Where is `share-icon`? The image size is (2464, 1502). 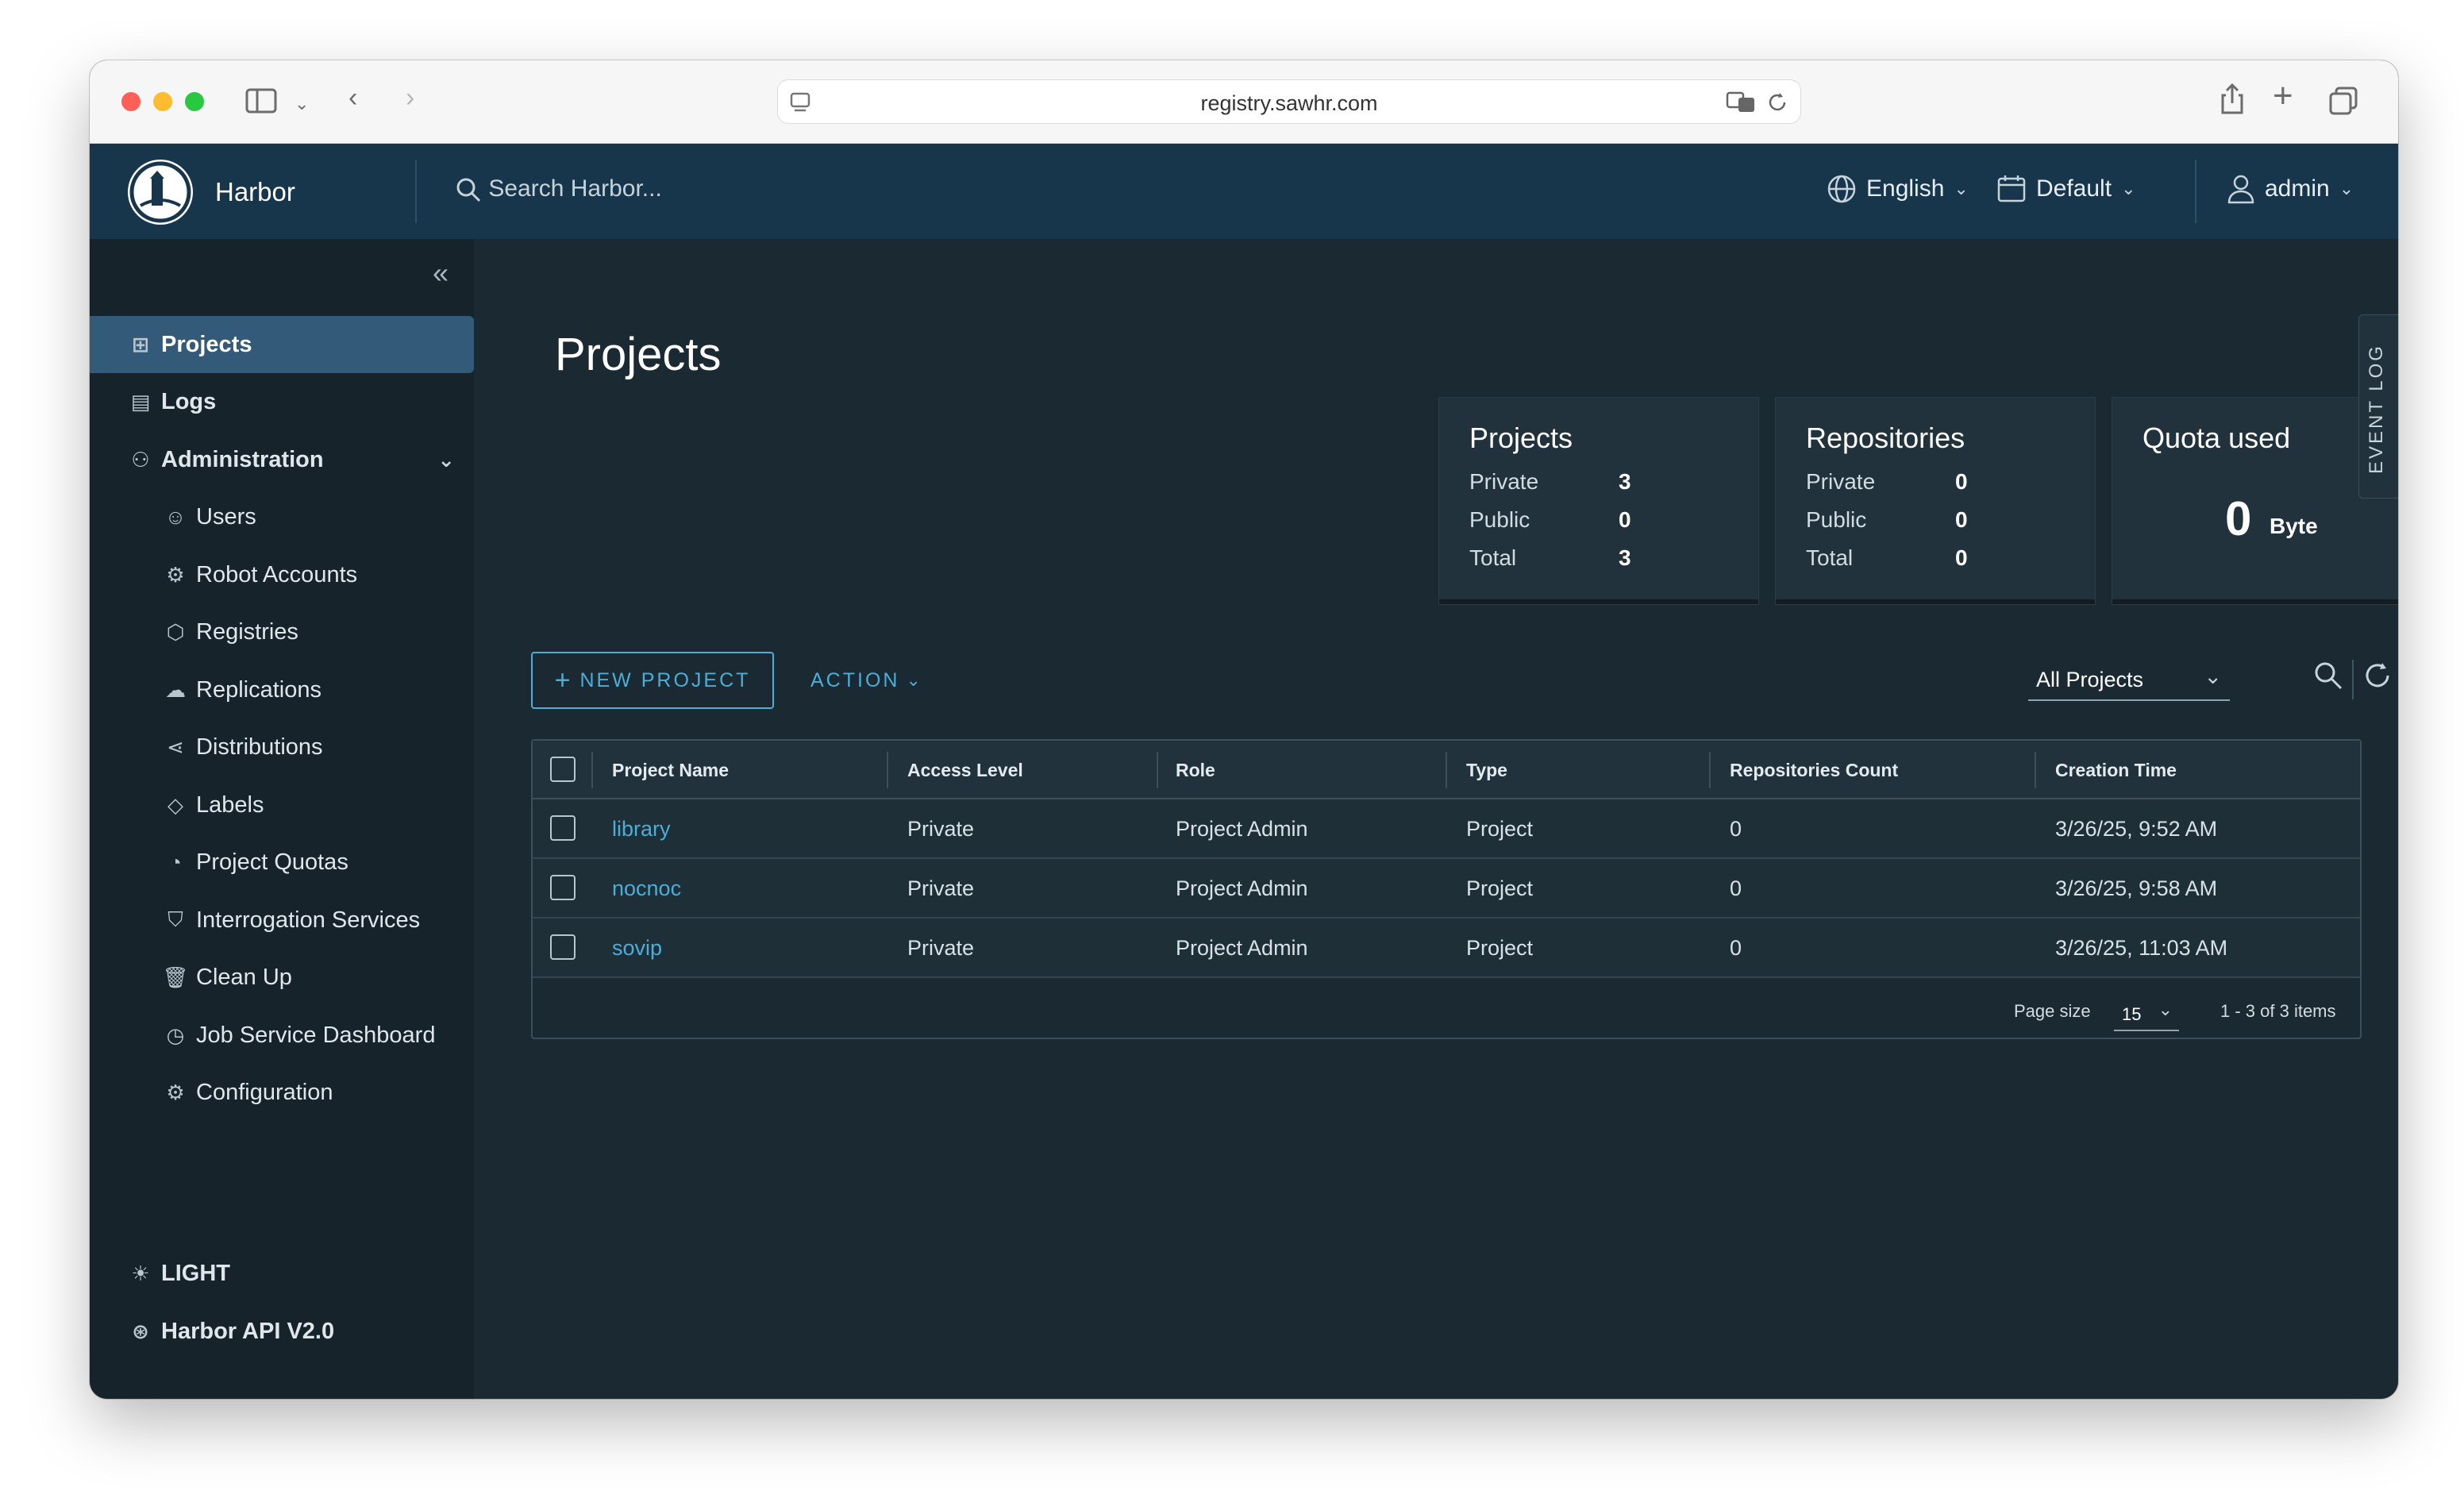 share-icon is located at coordinates (2232, 101).